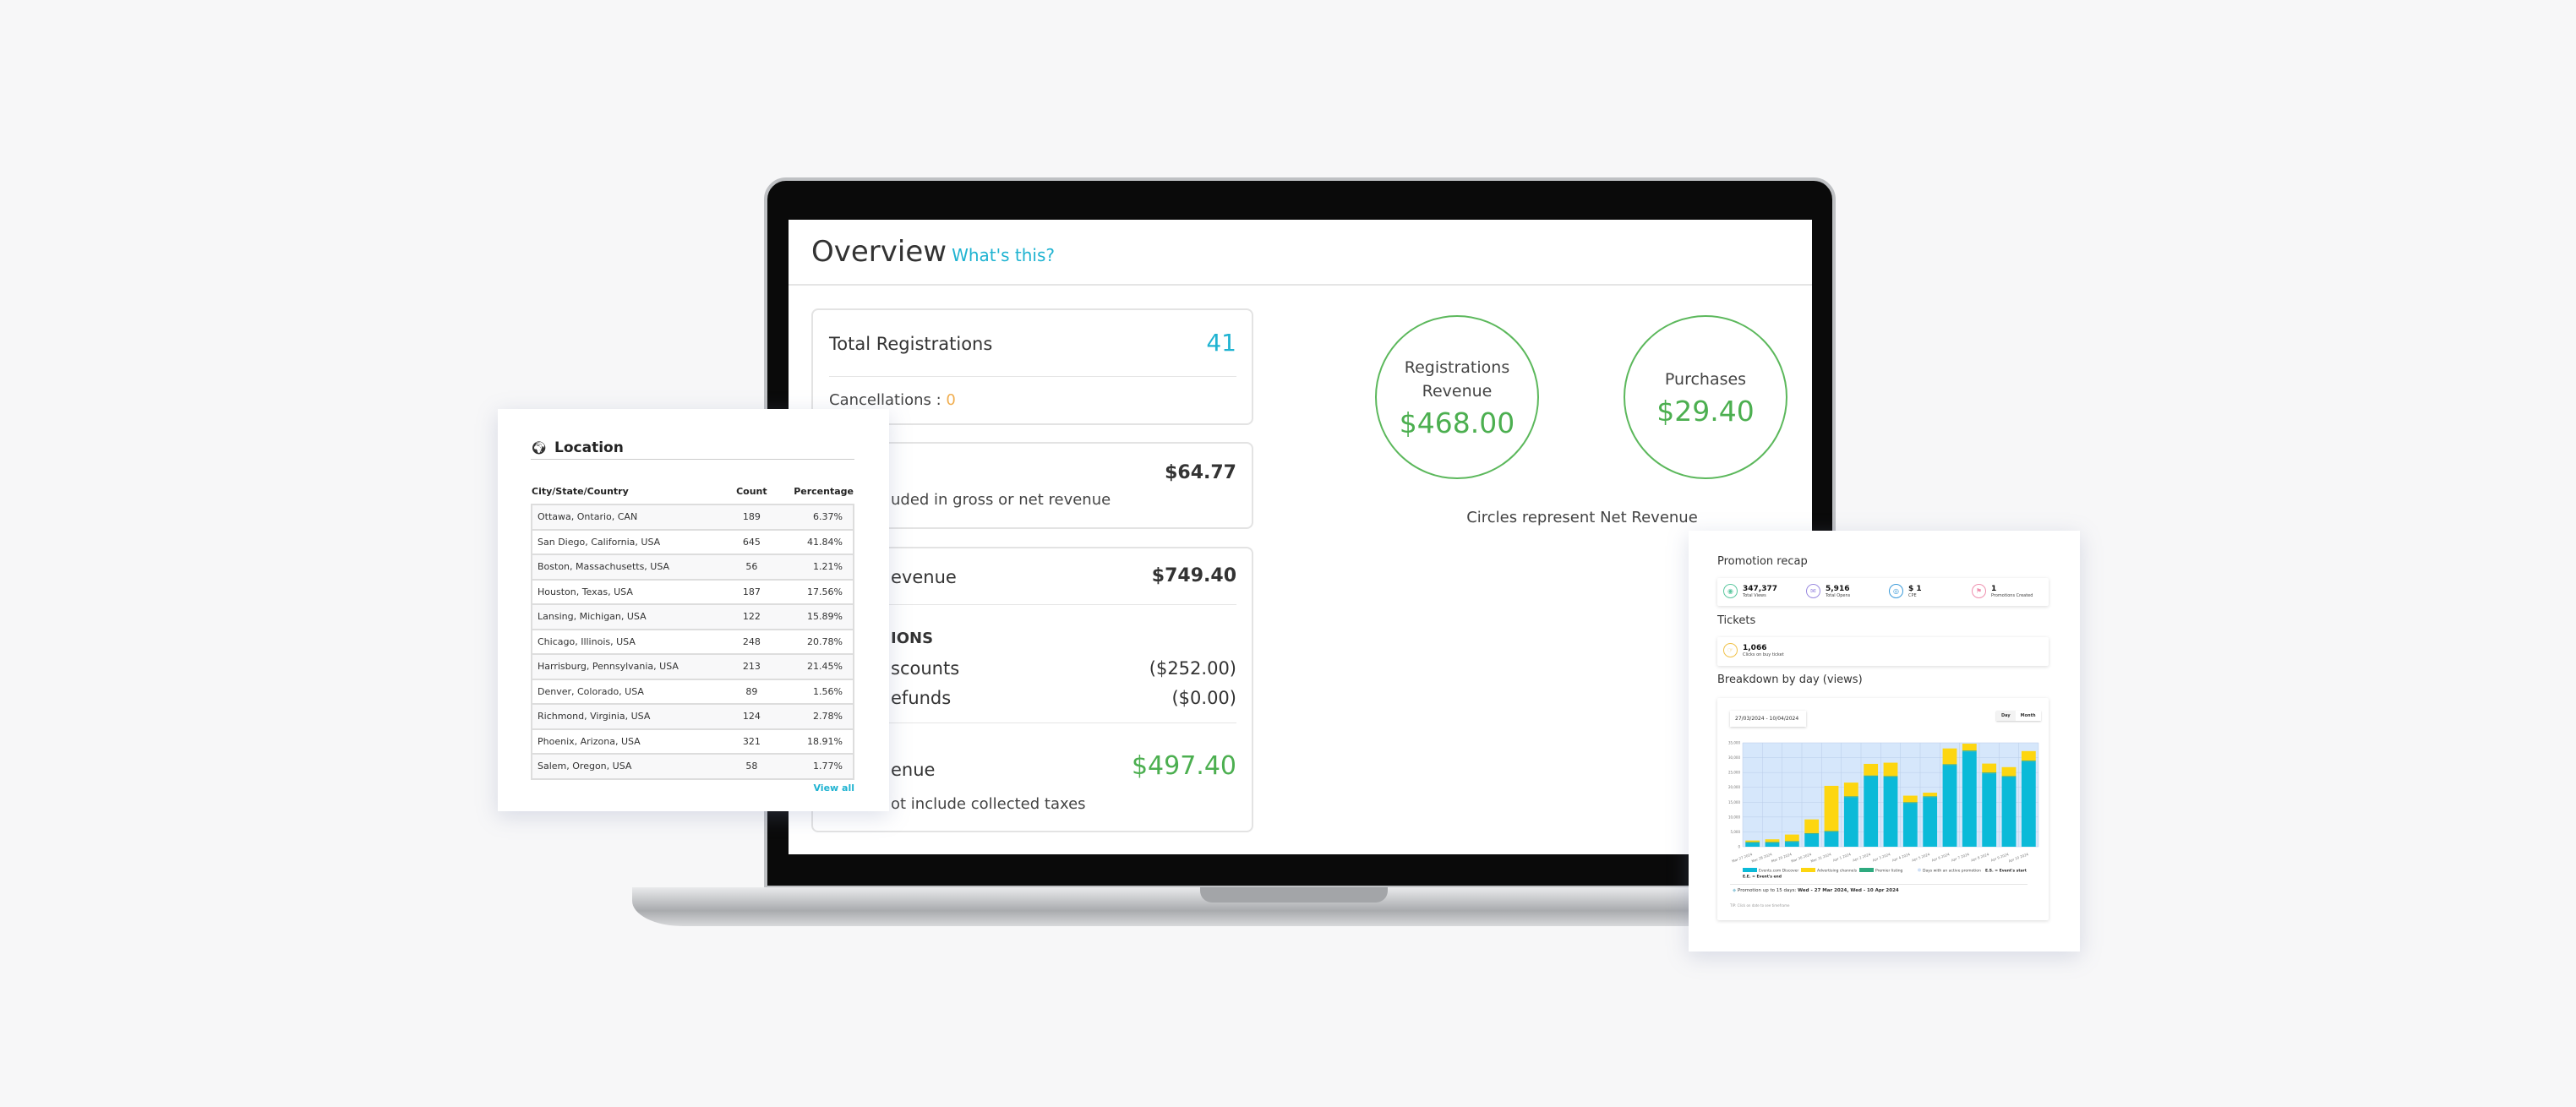  I want to click on y-tick-label: 30,000, so click(1734, 757).